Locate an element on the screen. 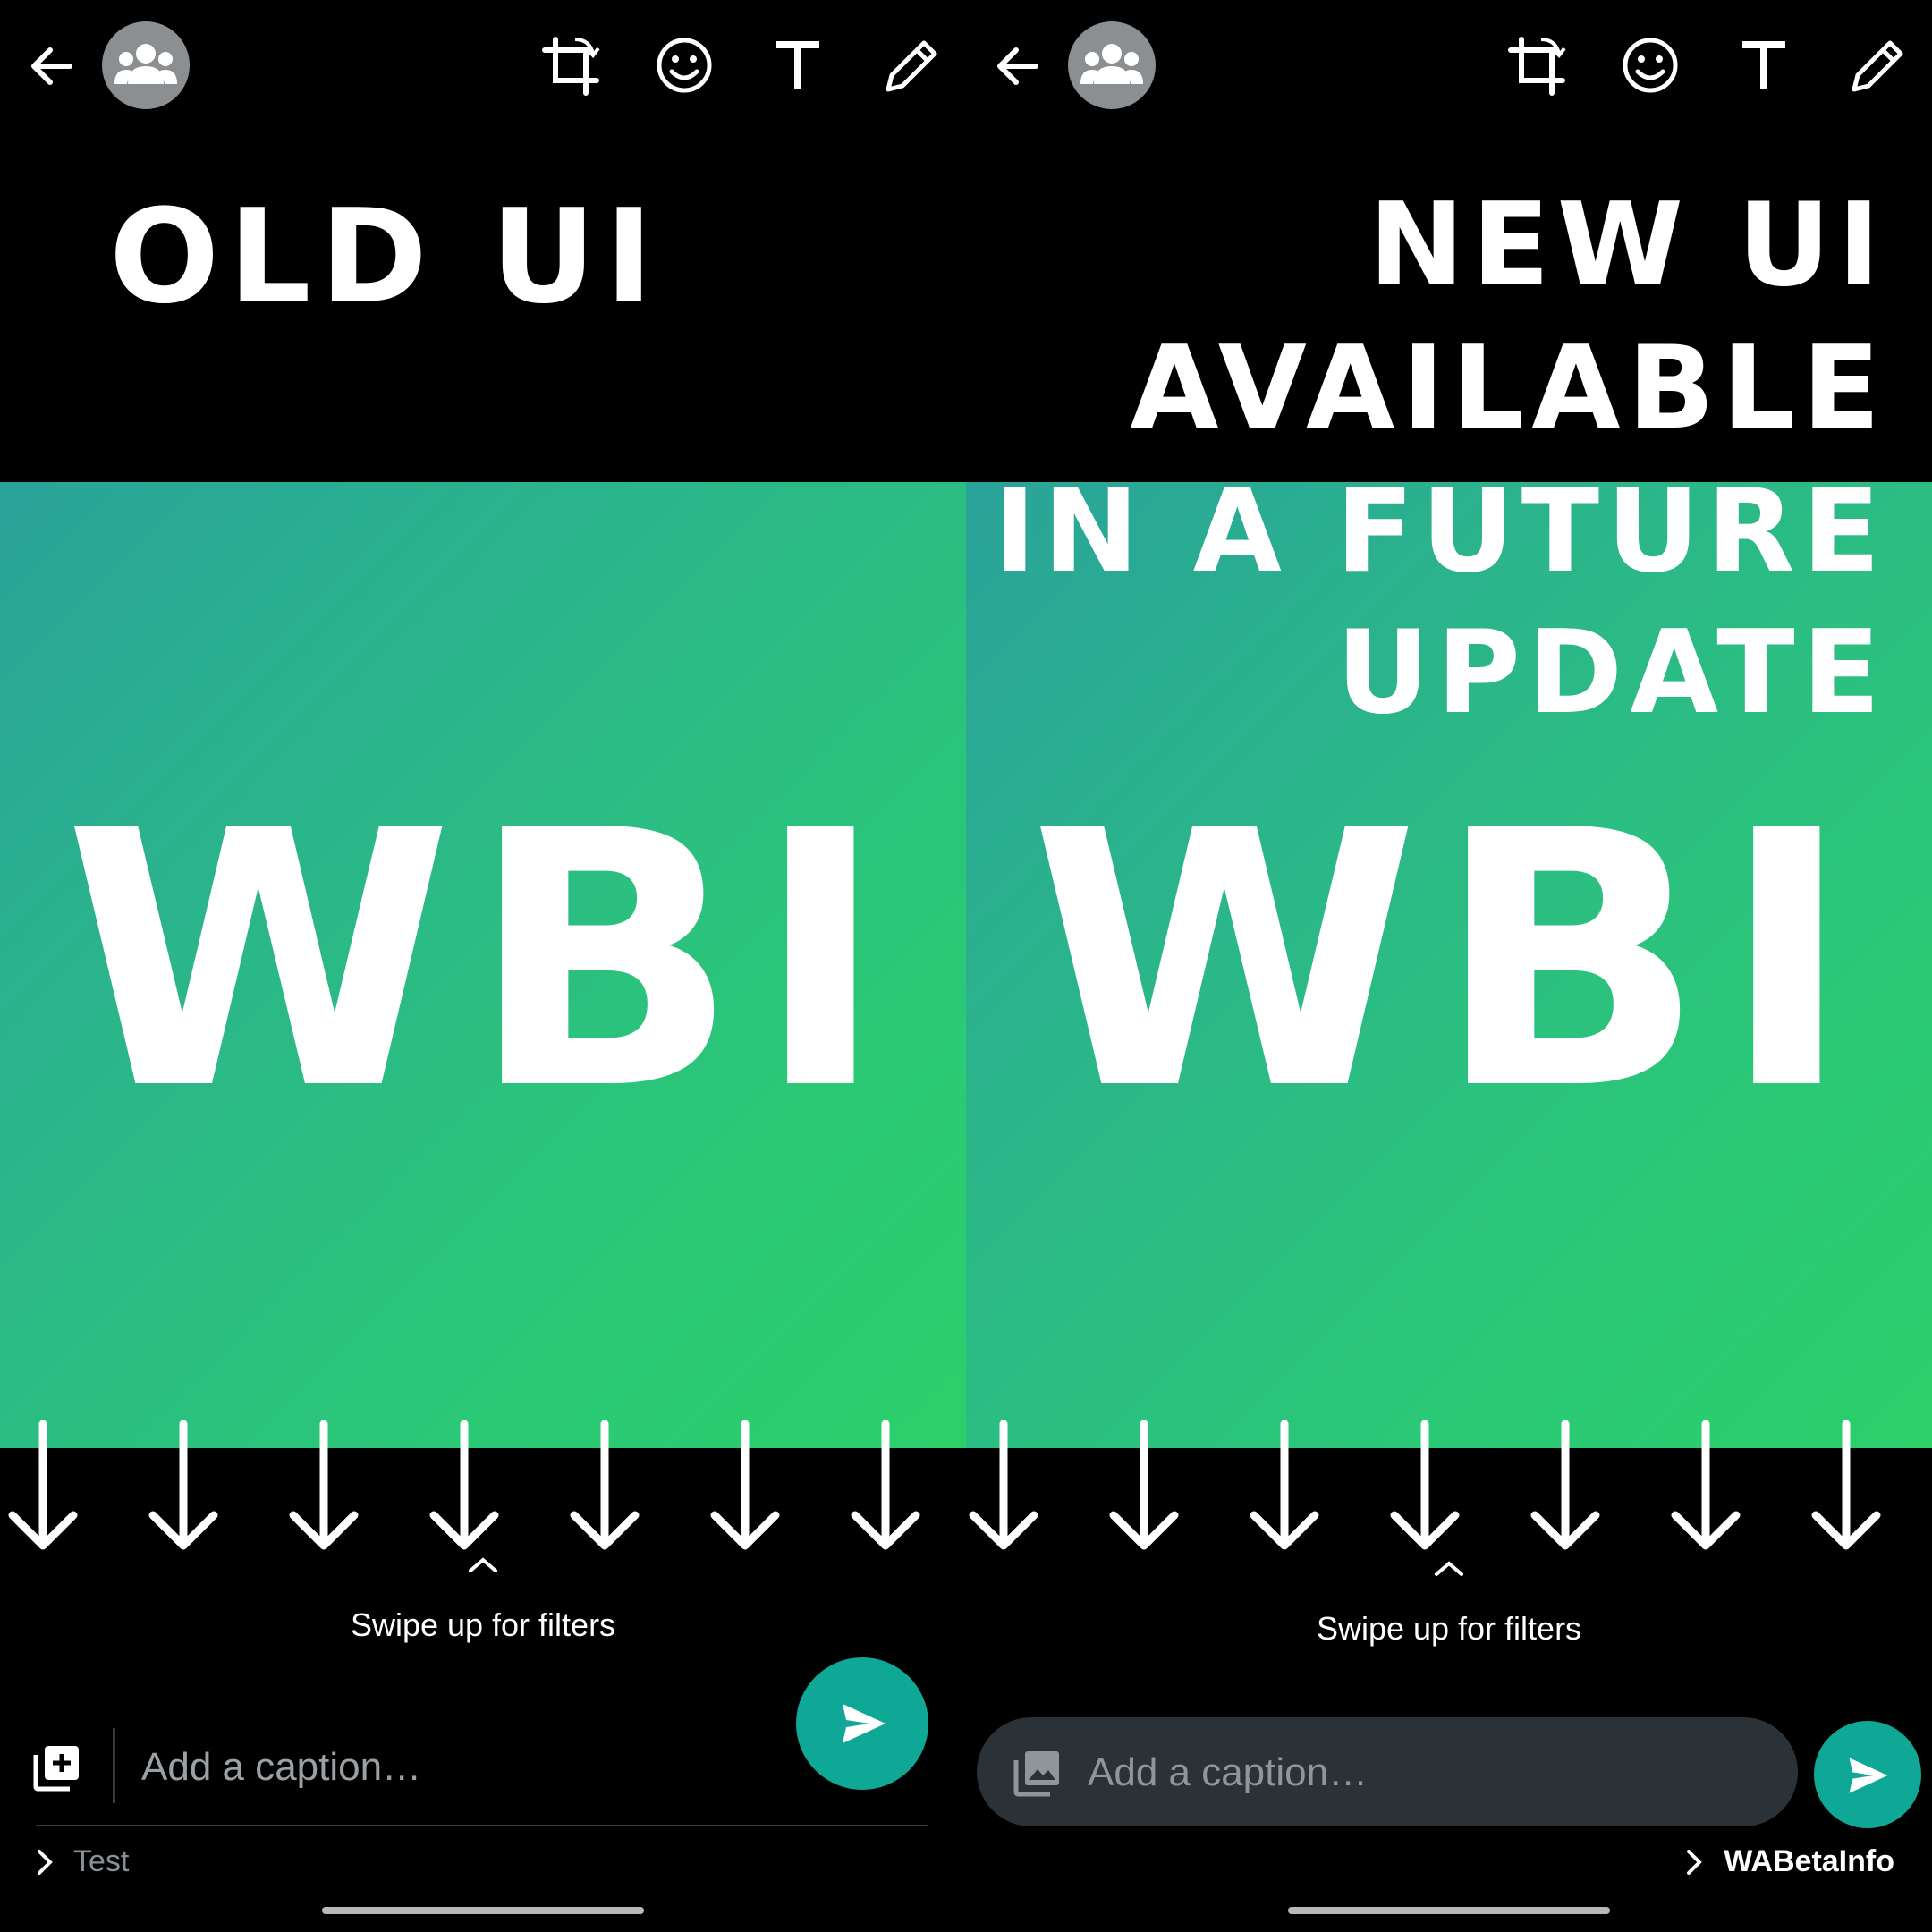  recipient-chip: WABetaInfo is located at coordinates (1787, 1862).